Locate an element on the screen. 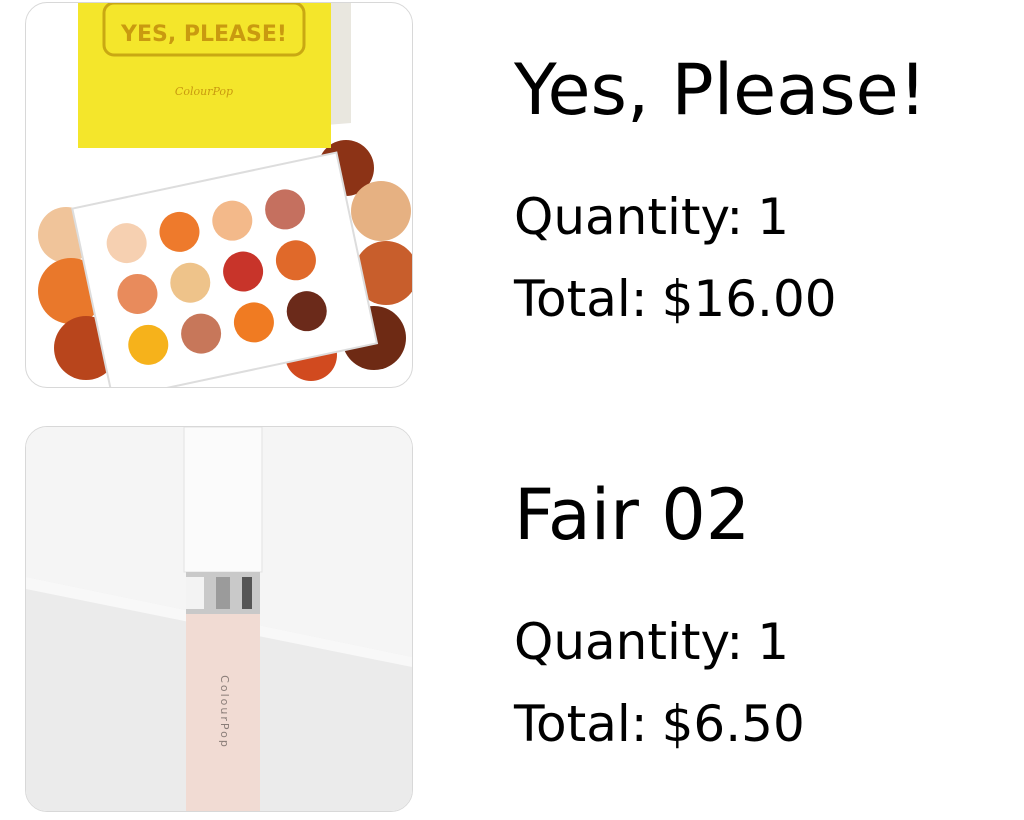 This screenshot has width=1024, height=820. total-row: Total: $6.50 is located at coordinates (659, 724).